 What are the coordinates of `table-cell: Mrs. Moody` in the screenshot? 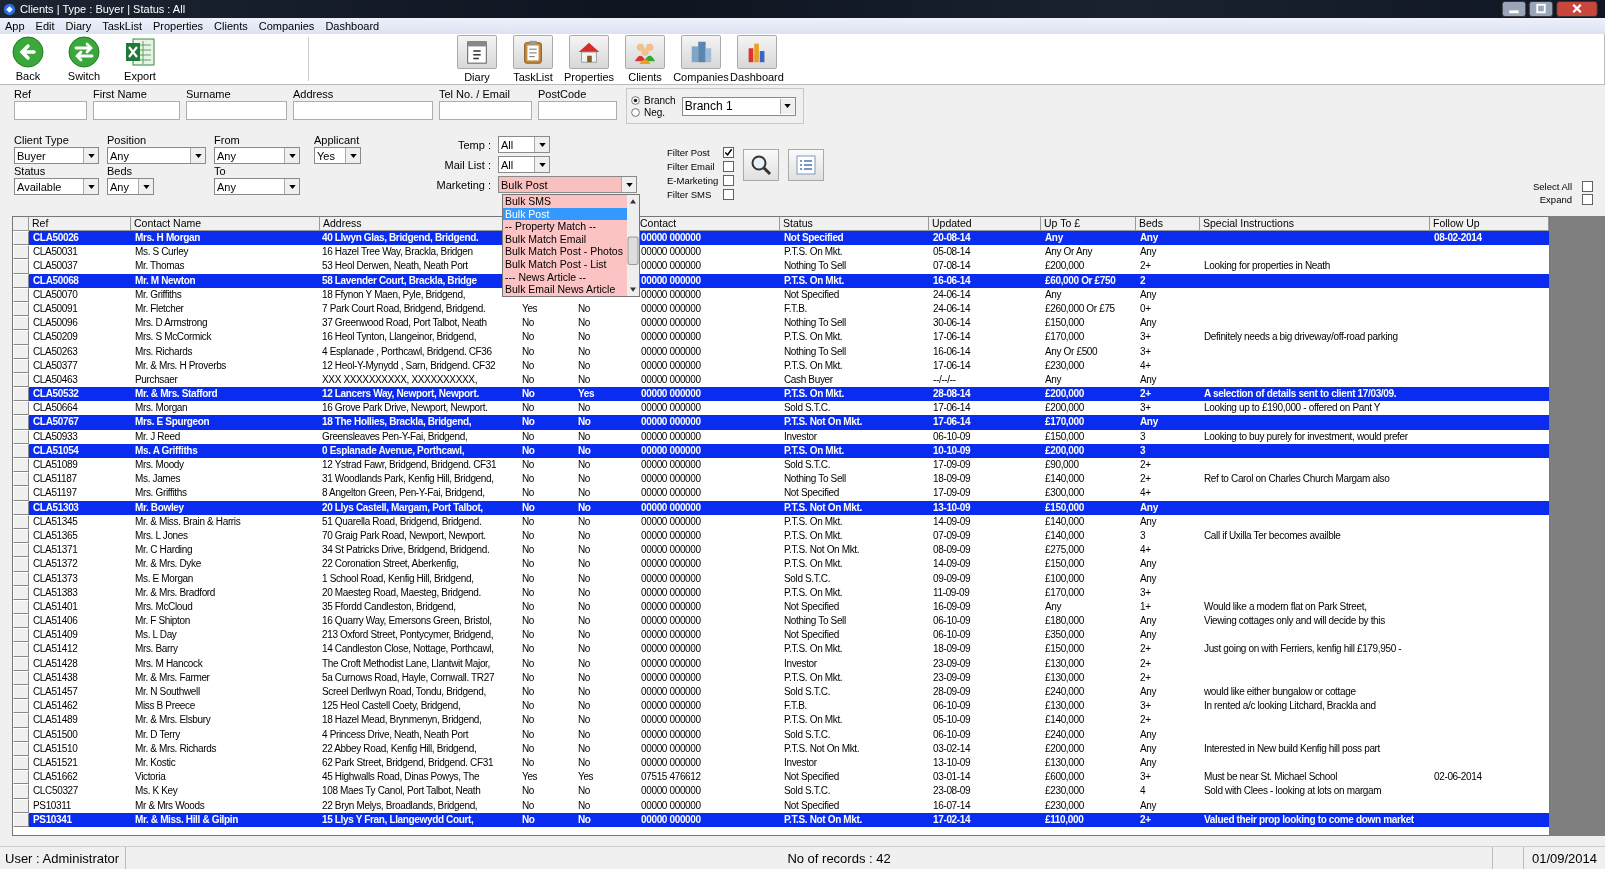 It's located at (159, 464).